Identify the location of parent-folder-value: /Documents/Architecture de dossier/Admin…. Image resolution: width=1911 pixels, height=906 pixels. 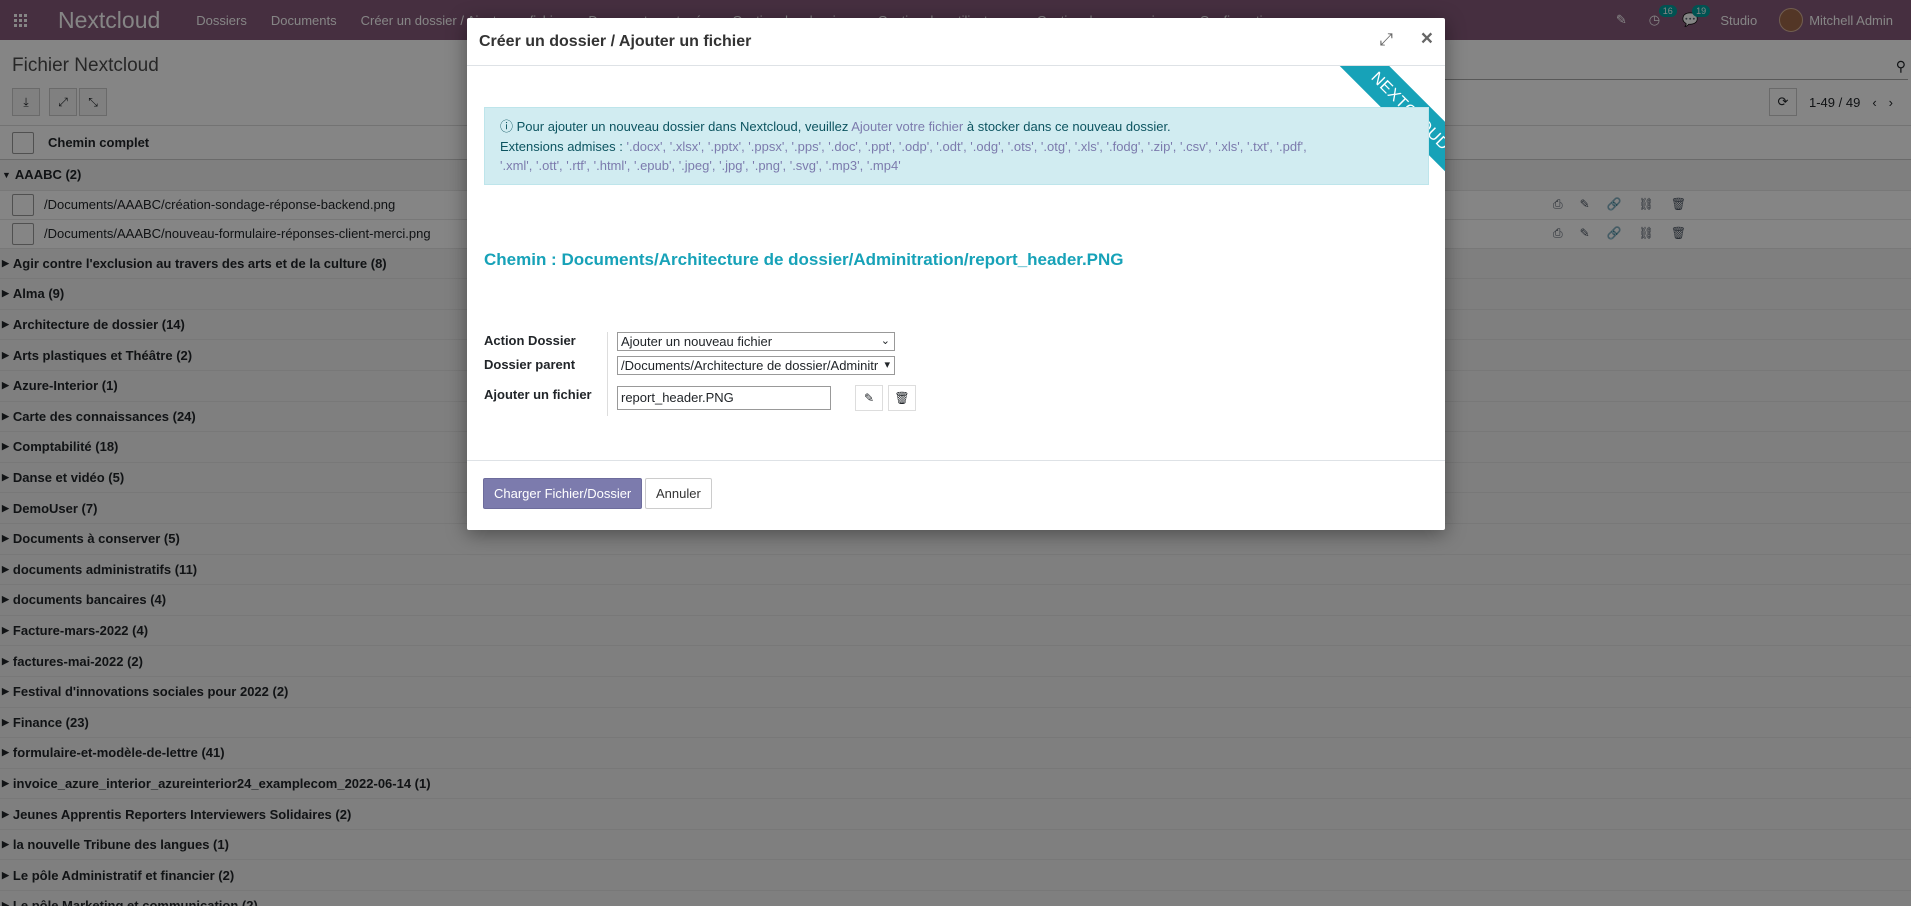
(750, 365).